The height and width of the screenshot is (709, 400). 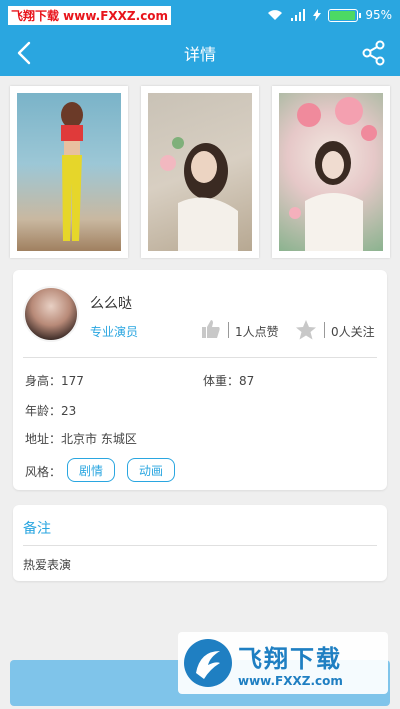 What do you see at coordinates (200, 15) in the screenshot?
I see `status-bar: 飞翔下载 www.FXXZ.com 95%` at bounding box center [200, 15].